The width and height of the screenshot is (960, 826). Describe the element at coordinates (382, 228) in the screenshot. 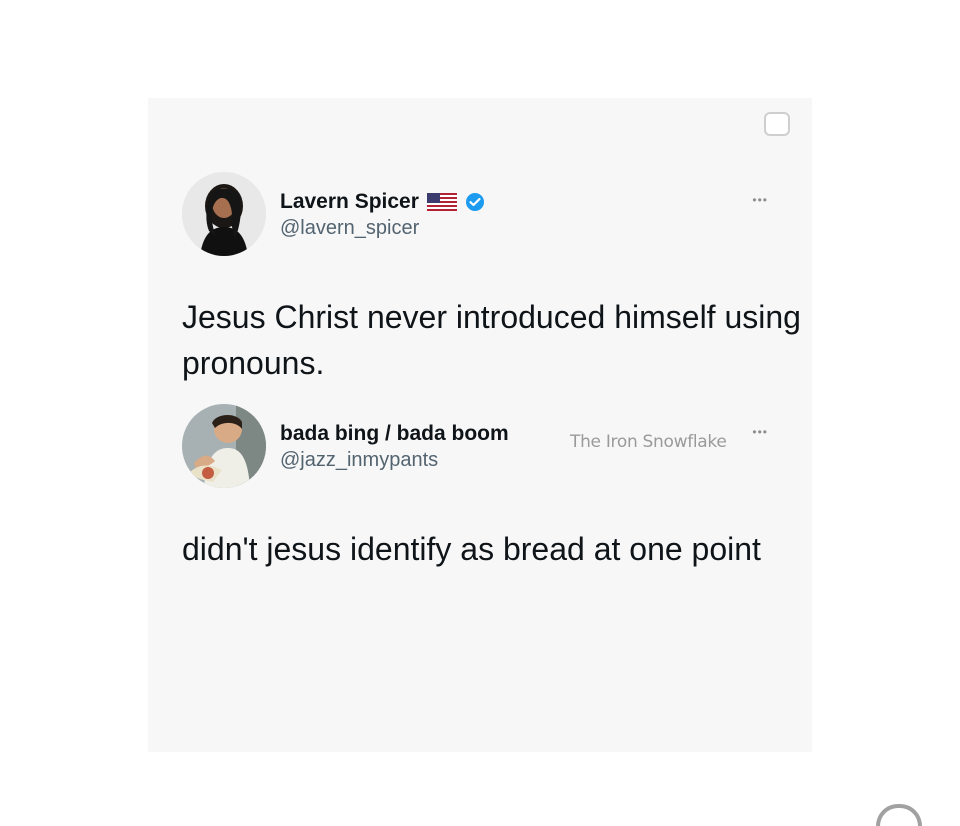

I see `author-handle: @lavern_spicer` at that location.